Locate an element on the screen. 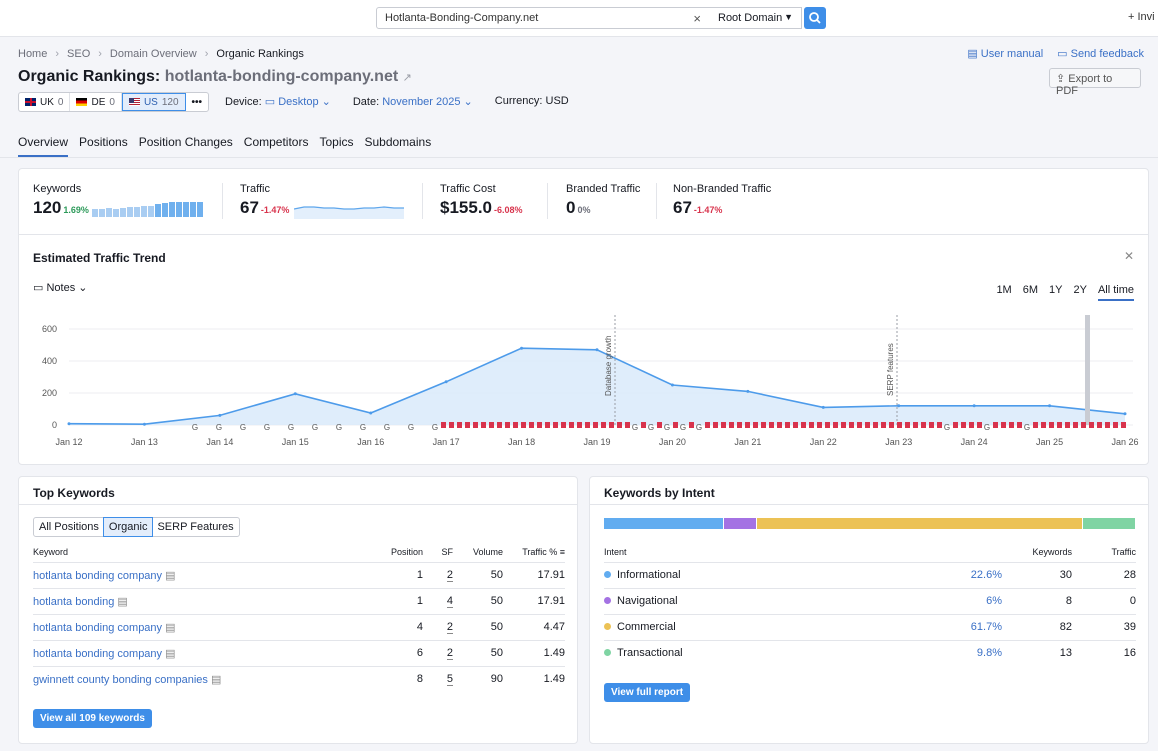  breadcrumb-home: Home is located at coordinates (32, 54).